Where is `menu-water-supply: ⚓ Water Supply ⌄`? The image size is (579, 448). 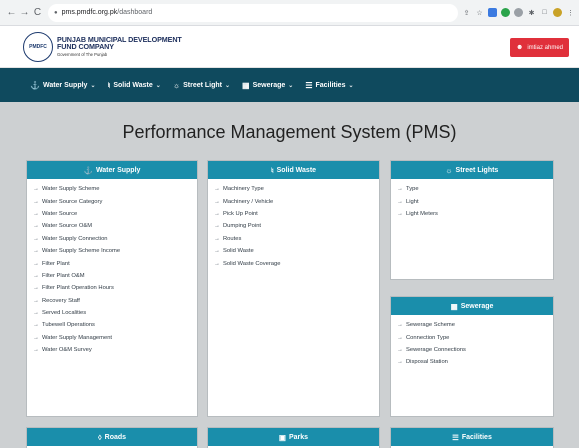
menu-water-supply: ⚓ Water Supply ⌄ is located at coordinates (62, 85).